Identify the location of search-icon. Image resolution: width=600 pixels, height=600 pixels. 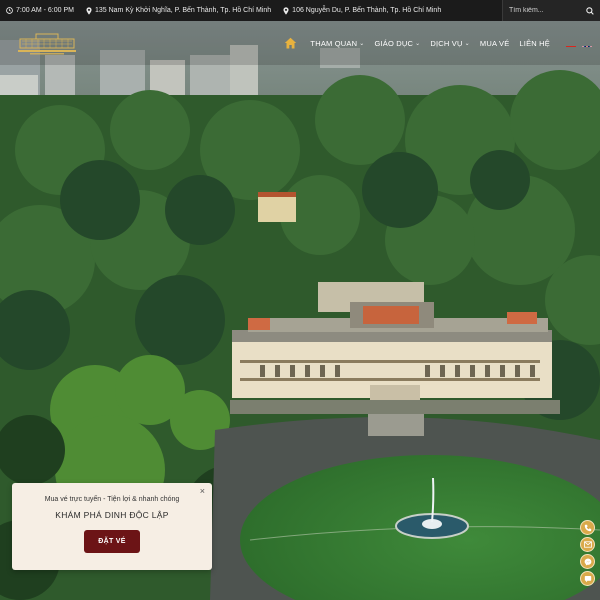
(590, 10).